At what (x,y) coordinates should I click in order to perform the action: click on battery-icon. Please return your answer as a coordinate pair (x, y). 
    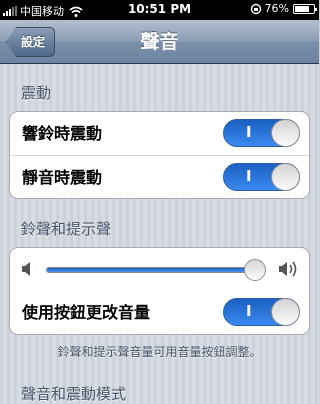
    Looking at the image, I should click on (305, 8).